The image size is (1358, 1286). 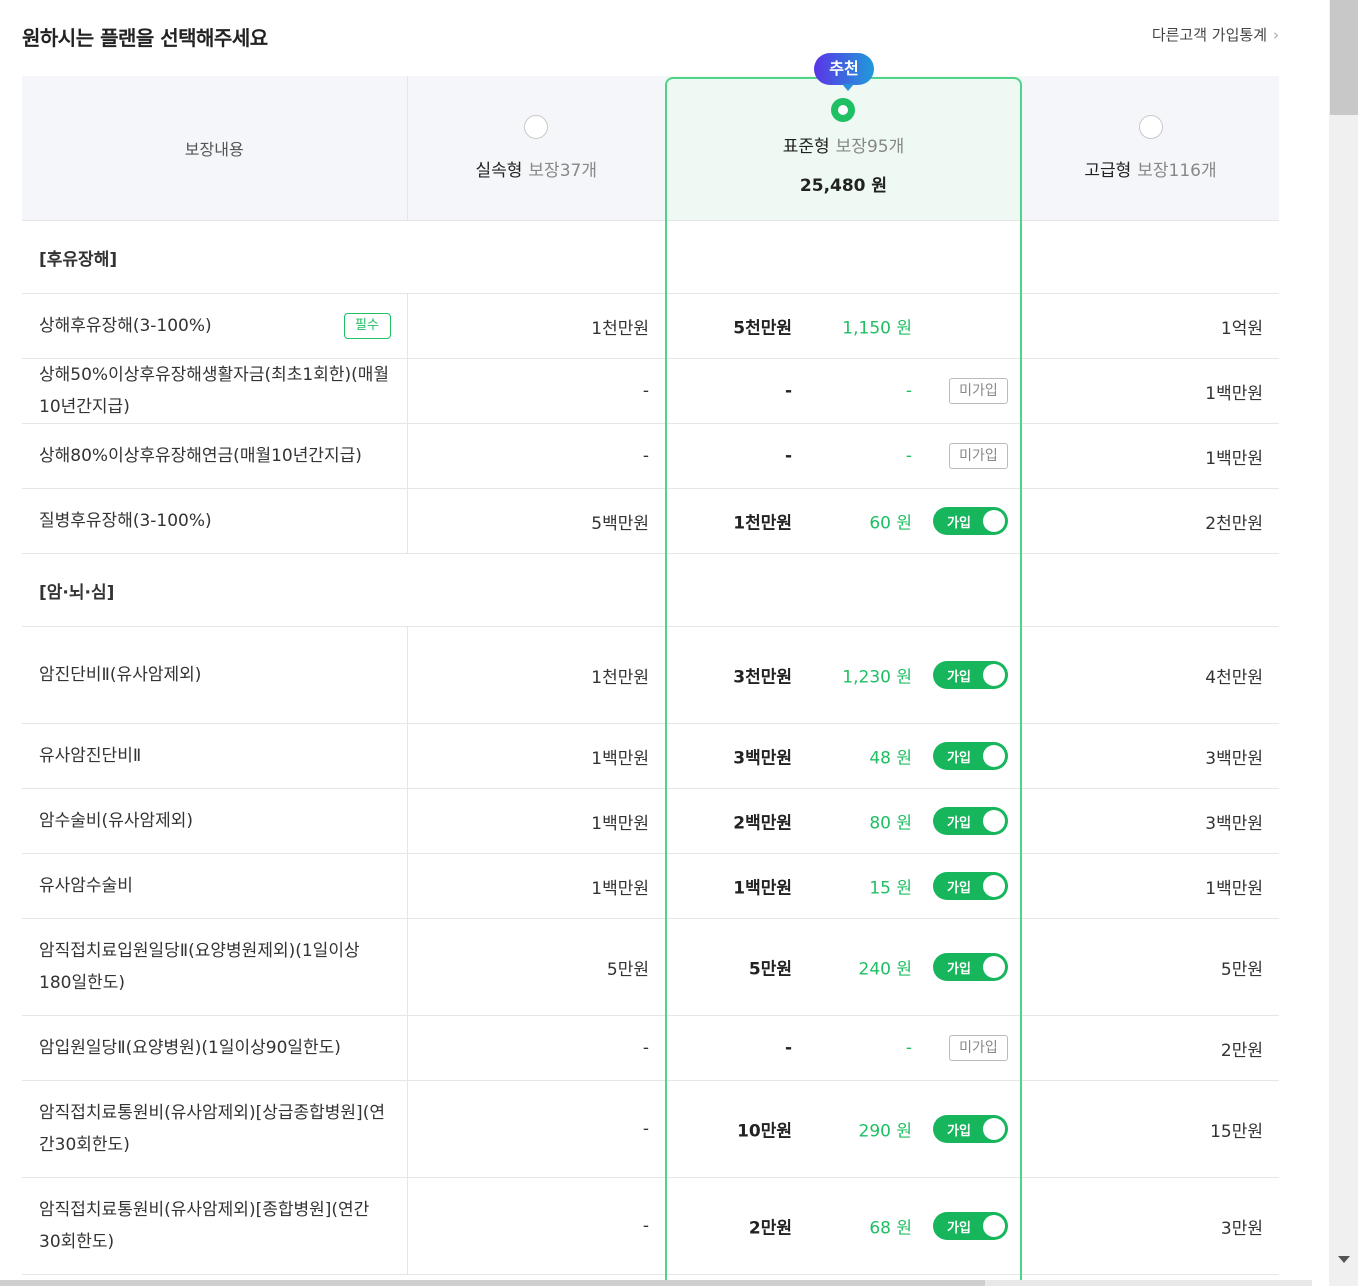 What do you see at coordinates (1335, 643) in the screenshot?
I see `vertical-scrollbar` at bounding box center [1335, 643].